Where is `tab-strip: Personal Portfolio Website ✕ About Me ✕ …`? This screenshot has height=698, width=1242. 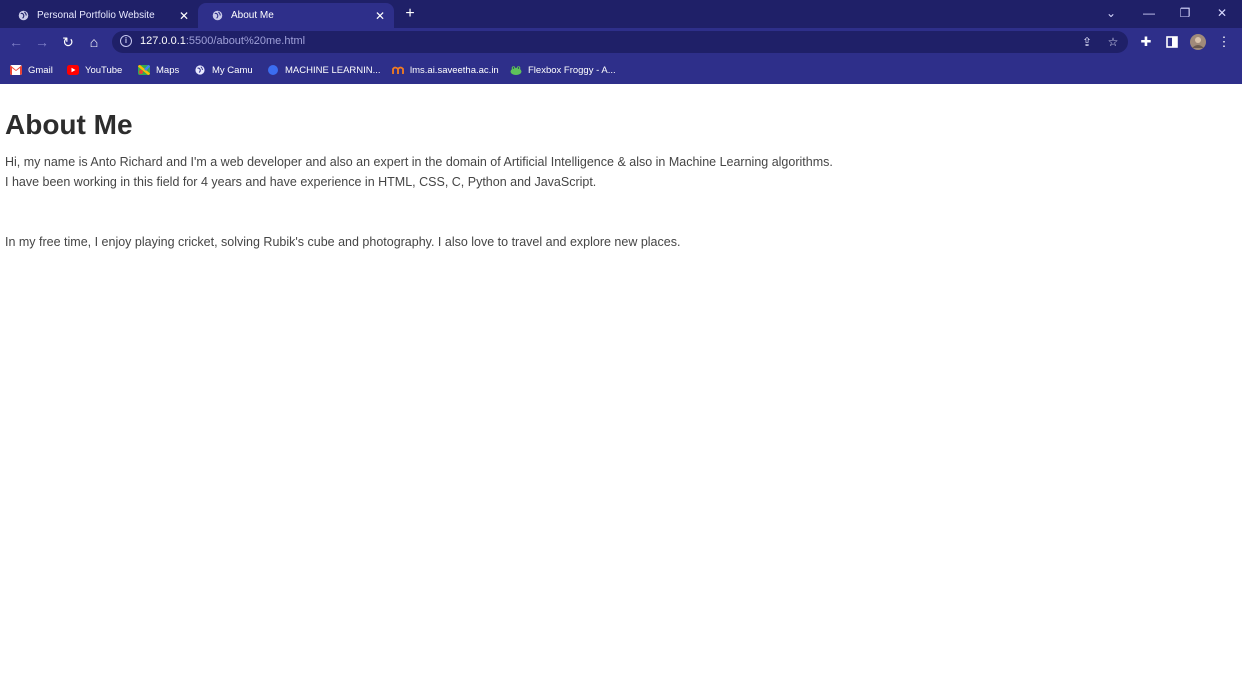
tab-strip: Personal Portfolio Website ✕ About Me ✕ … is located at coordinates (621, 14).